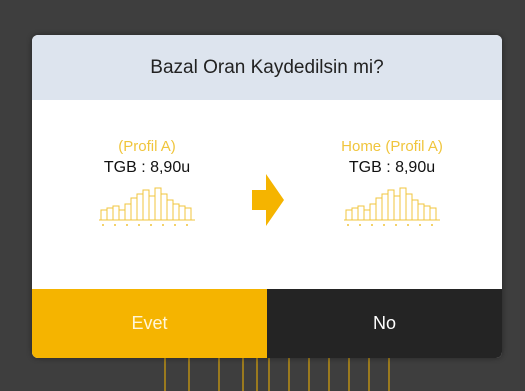  Describe the element at coordinates (392, 146) in the screenshot. I see `target-profile-name: Home (Profil A)` at that location.